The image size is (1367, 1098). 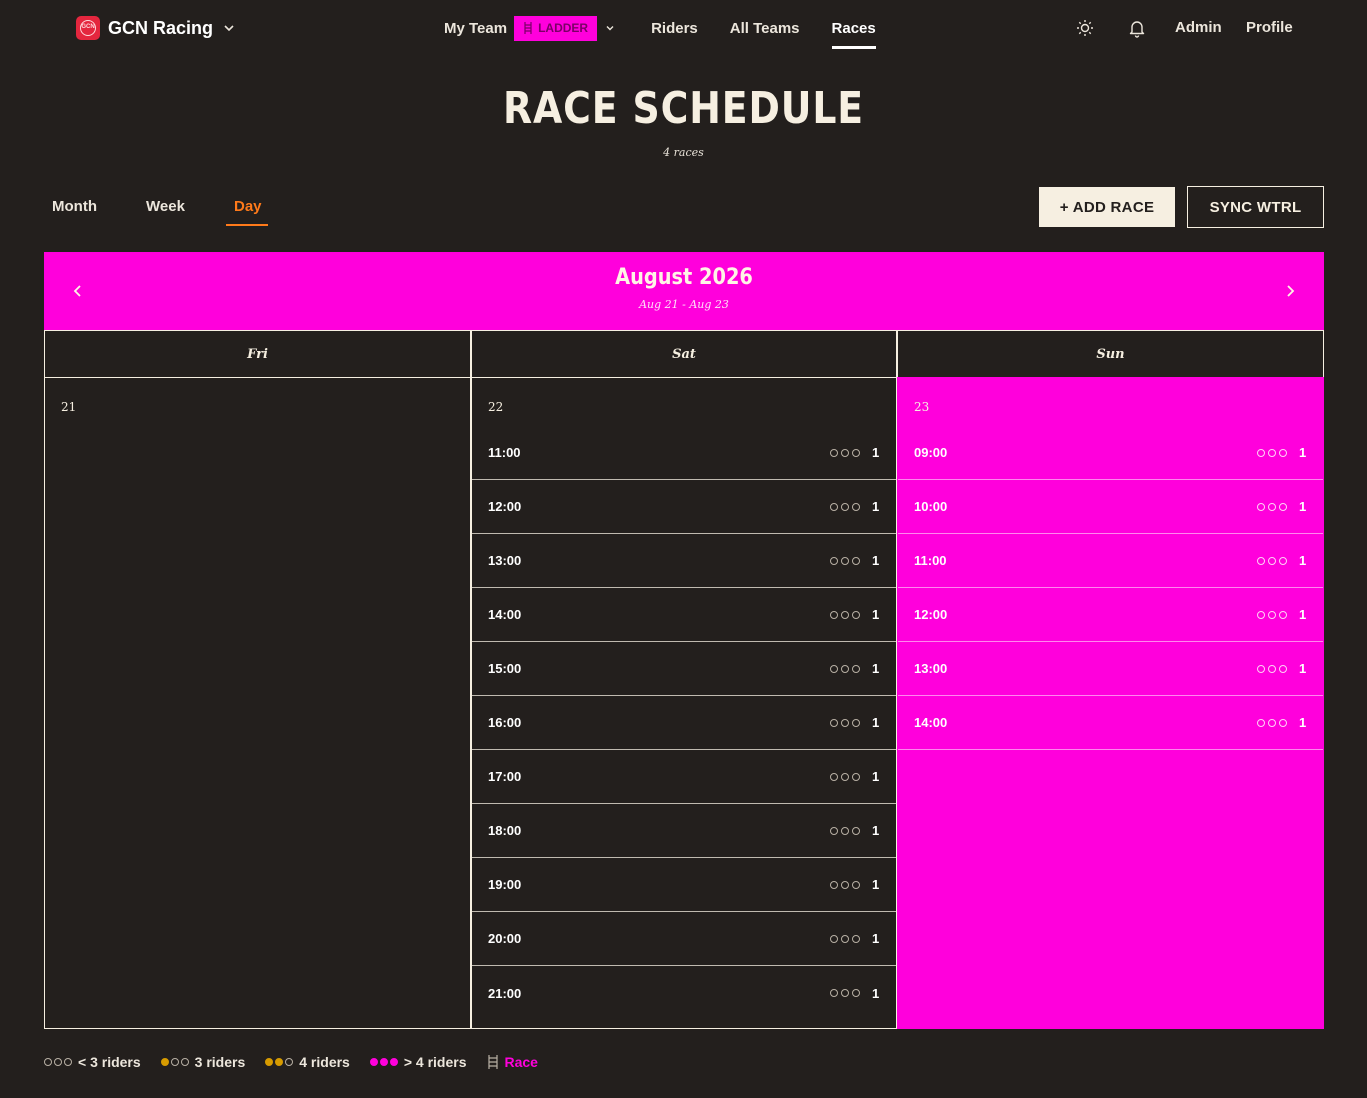 What do you see at coordinates (765, 28) in the screenshot?
I see `nav-all-teams: All Teams` at bounding box center [765, 28].